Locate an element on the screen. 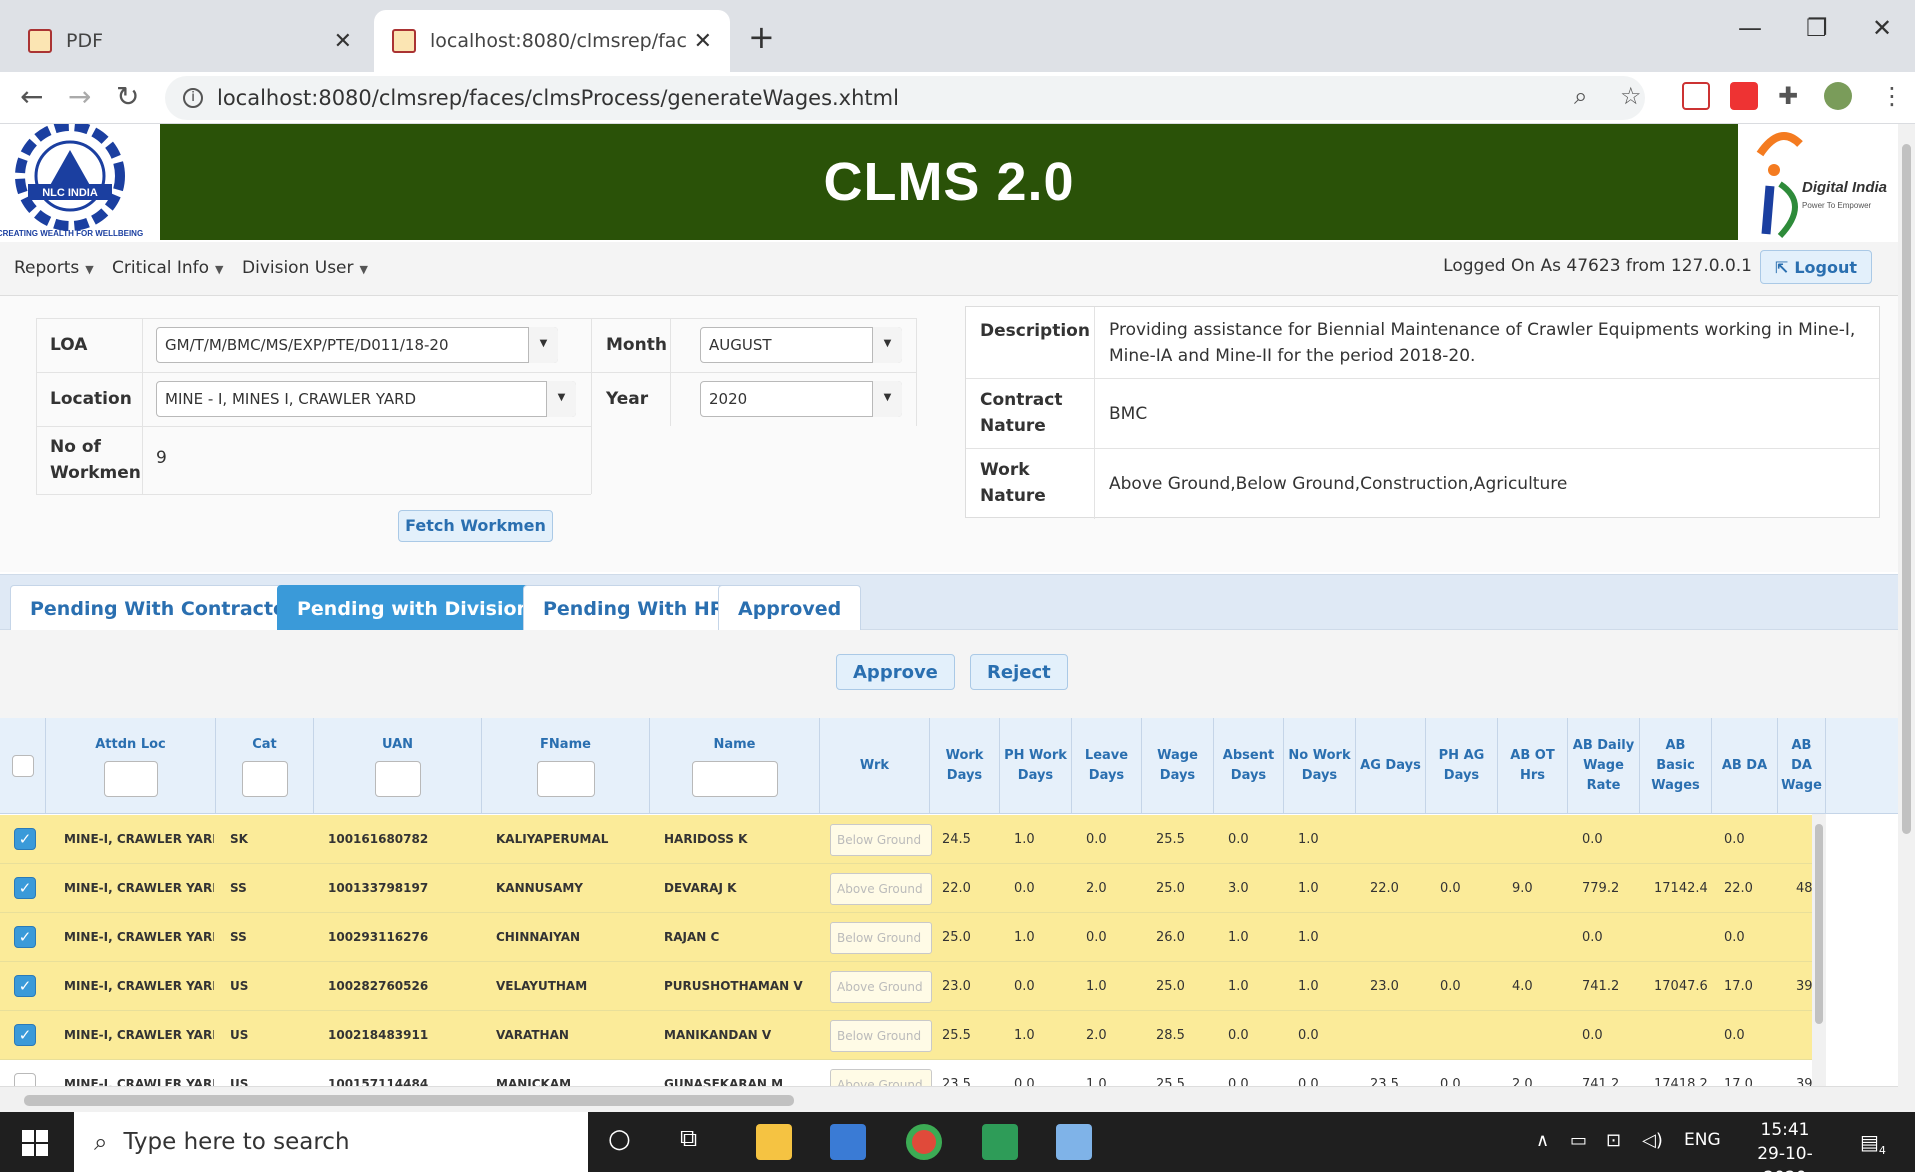 The image size is (1915, 1172). cat-filter-input is located at coordinates (264, 779).